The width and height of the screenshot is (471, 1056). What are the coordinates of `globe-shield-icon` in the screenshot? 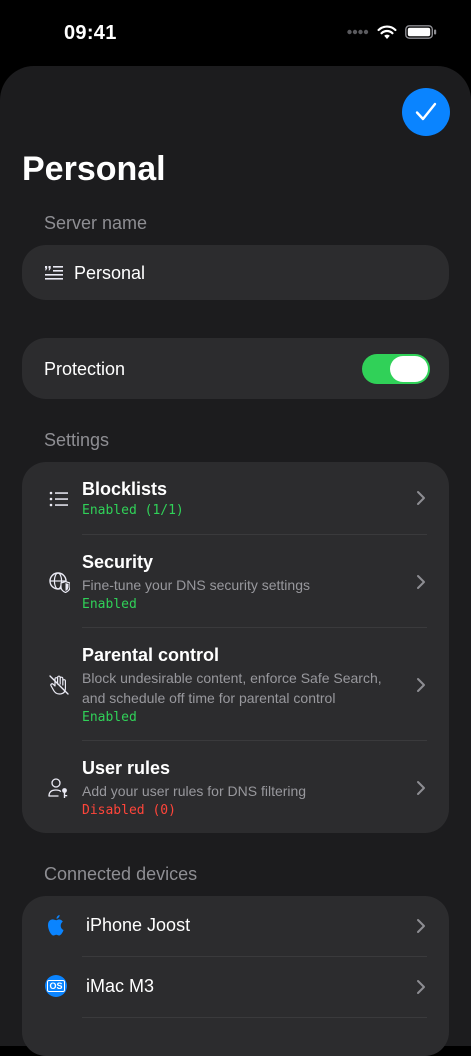 It's located at (59, 582).